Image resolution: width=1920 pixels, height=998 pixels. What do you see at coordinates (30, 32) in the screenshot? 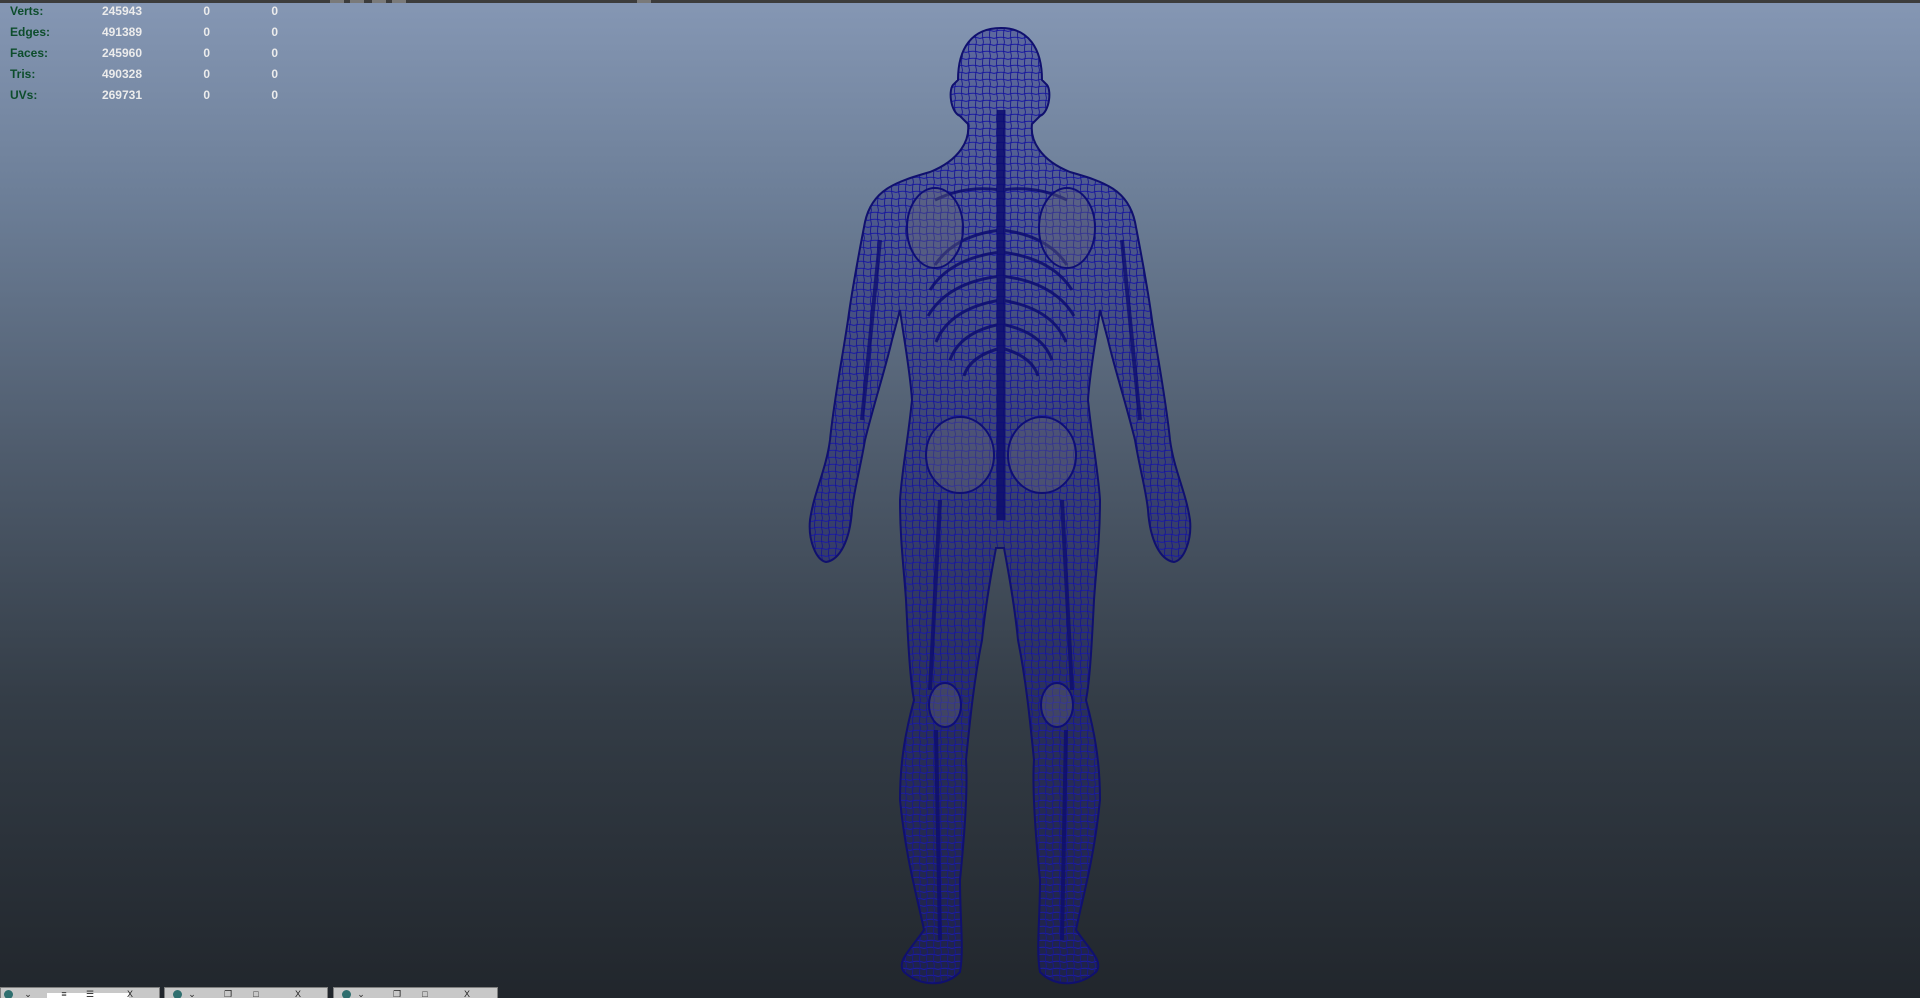
I see `hud-label: Edges:` at bounding box center [30, 32].